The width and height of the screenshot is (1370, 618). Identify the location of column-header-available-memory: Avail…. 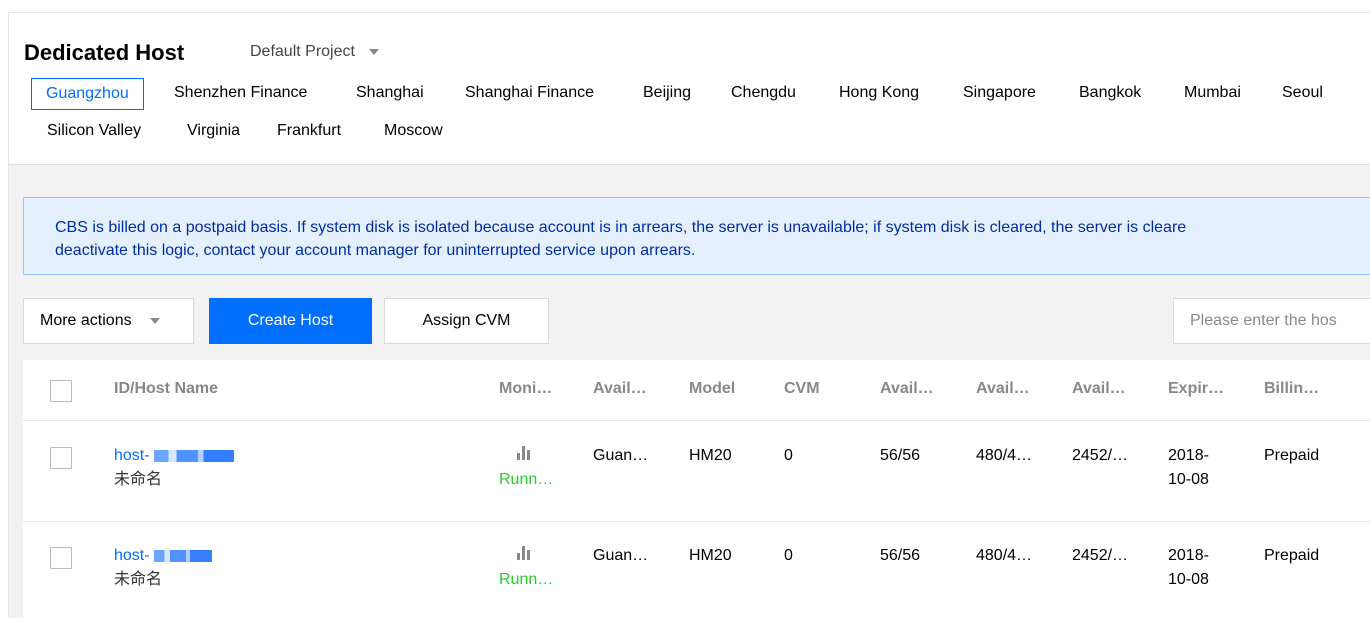
(1003, 389).